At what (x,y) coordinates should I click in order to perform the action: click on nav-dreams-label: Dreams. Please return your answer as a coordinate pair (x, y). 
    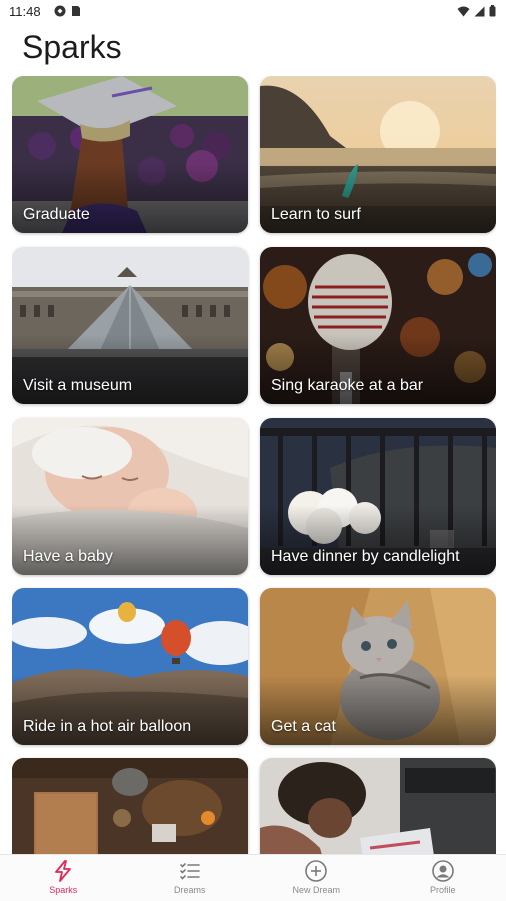
    Looking at the image, I should click on (190, 890).